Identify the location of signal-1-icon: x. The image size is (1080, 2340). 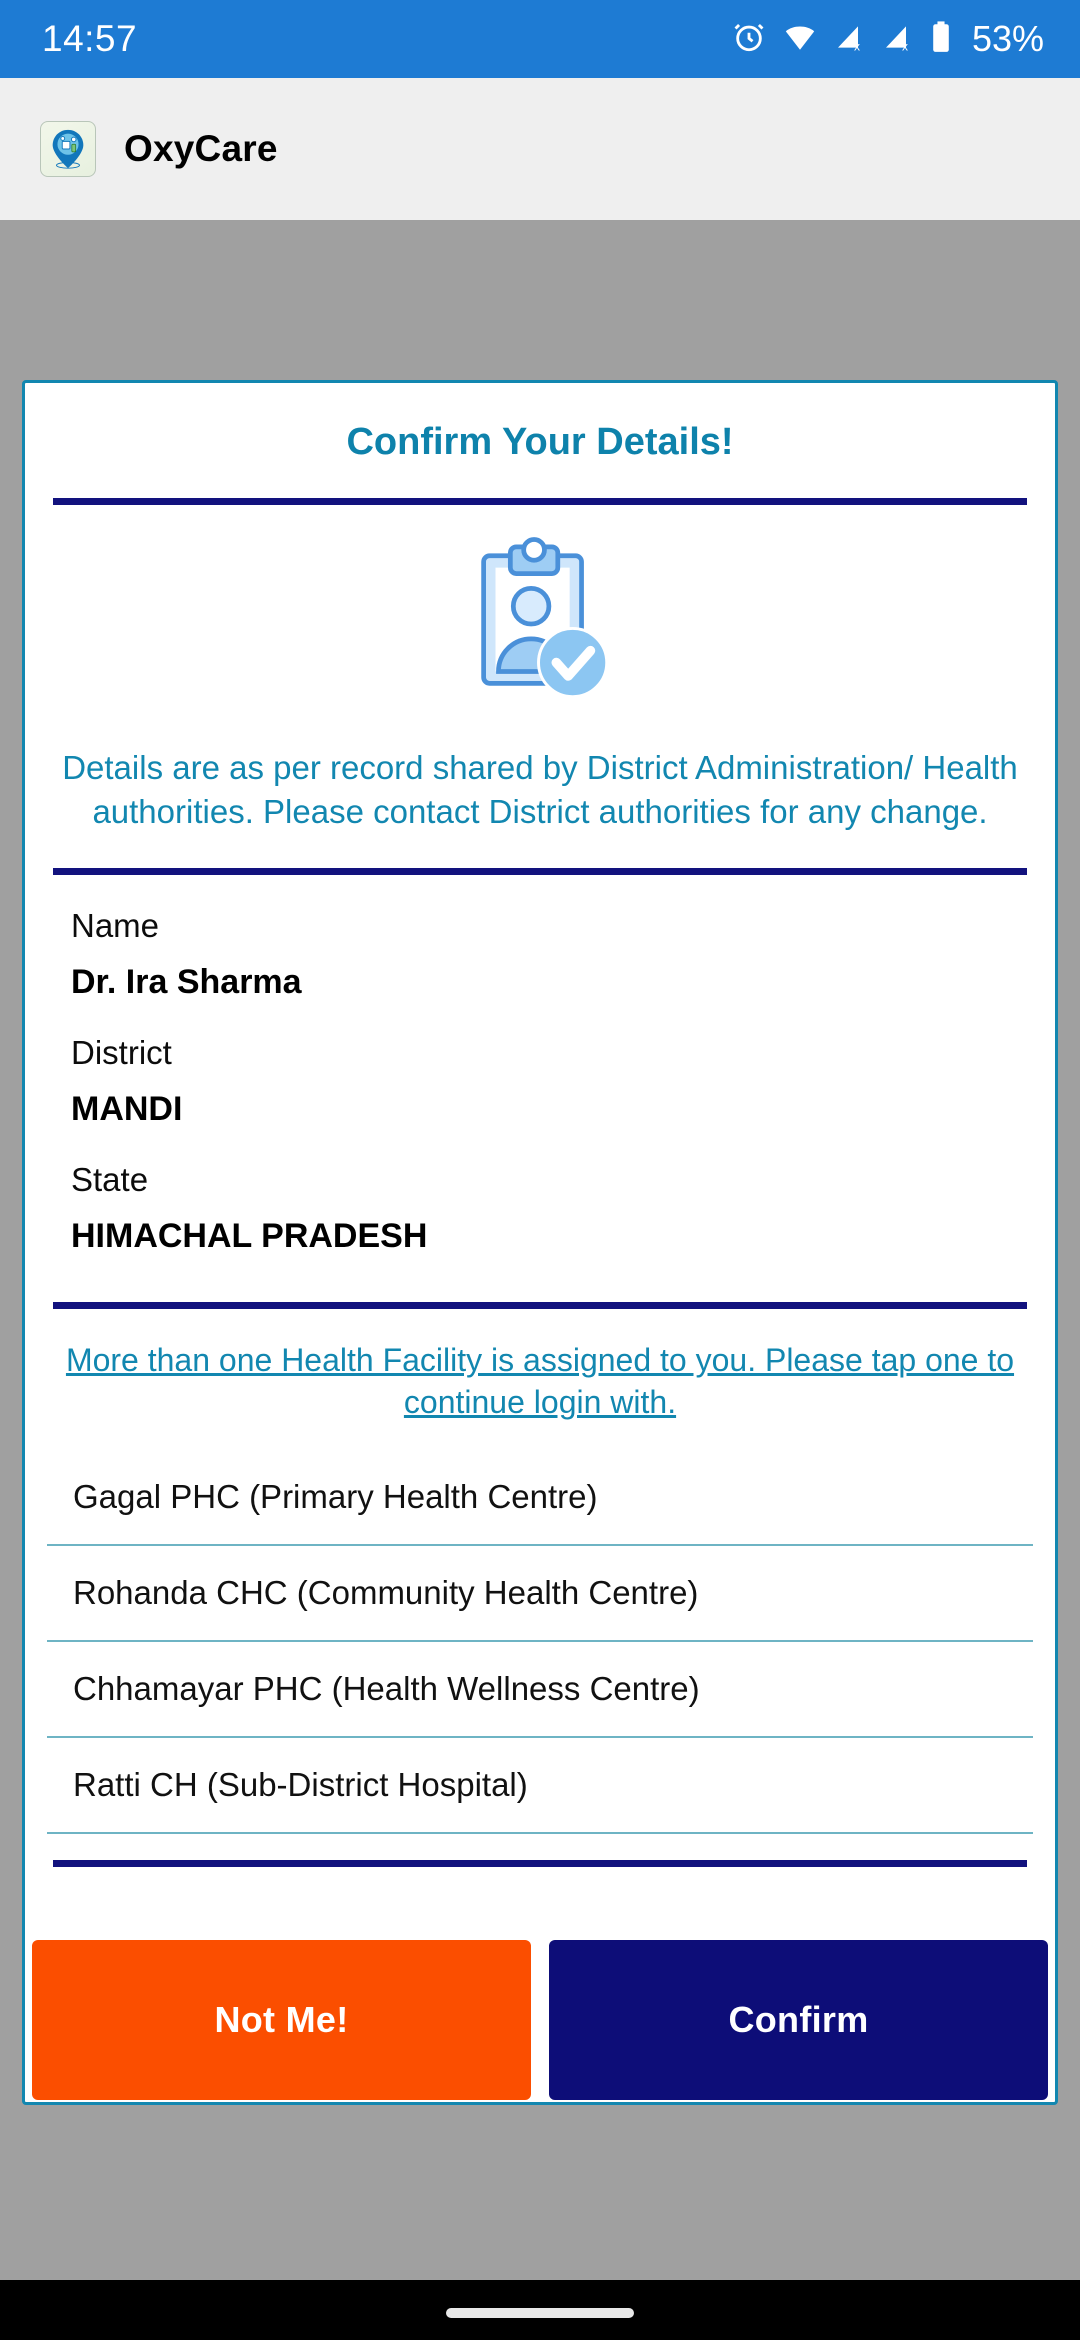
(850, 39).